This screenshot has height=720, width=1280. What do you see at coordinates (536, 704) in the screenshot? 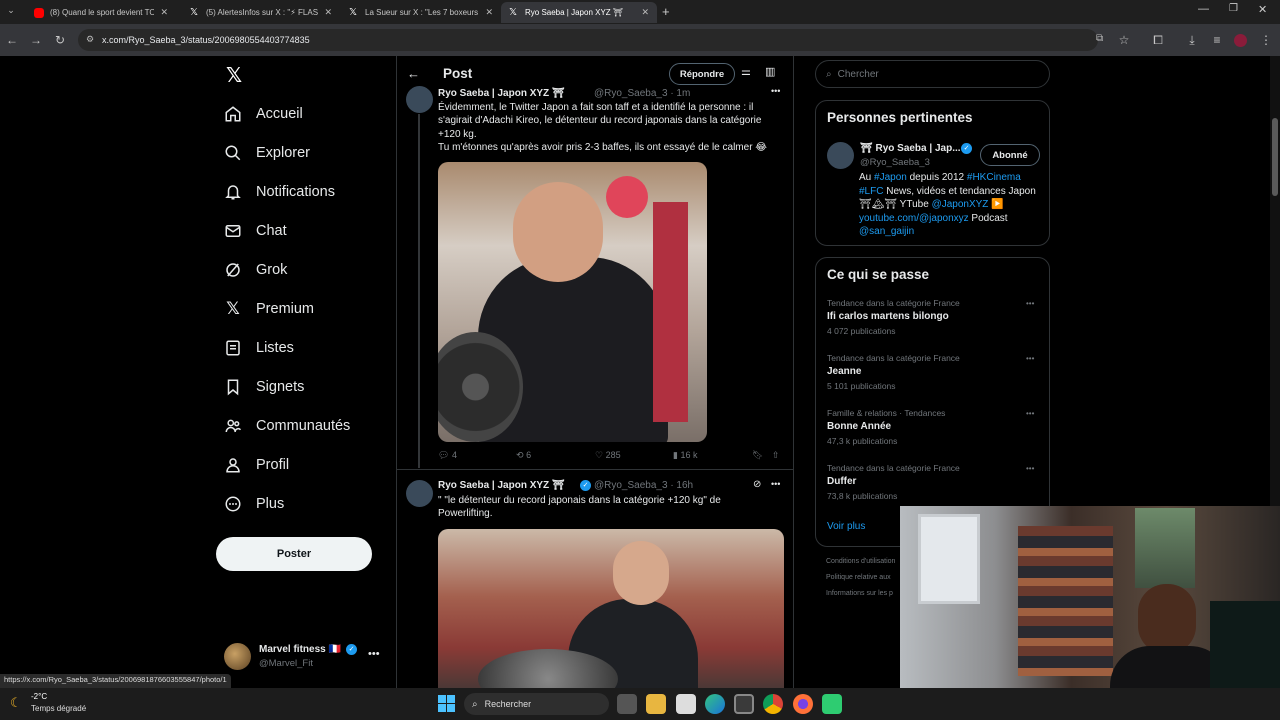
I see `taskbar-search: ⌕ Rechercher` at bounding box center [536, 704].